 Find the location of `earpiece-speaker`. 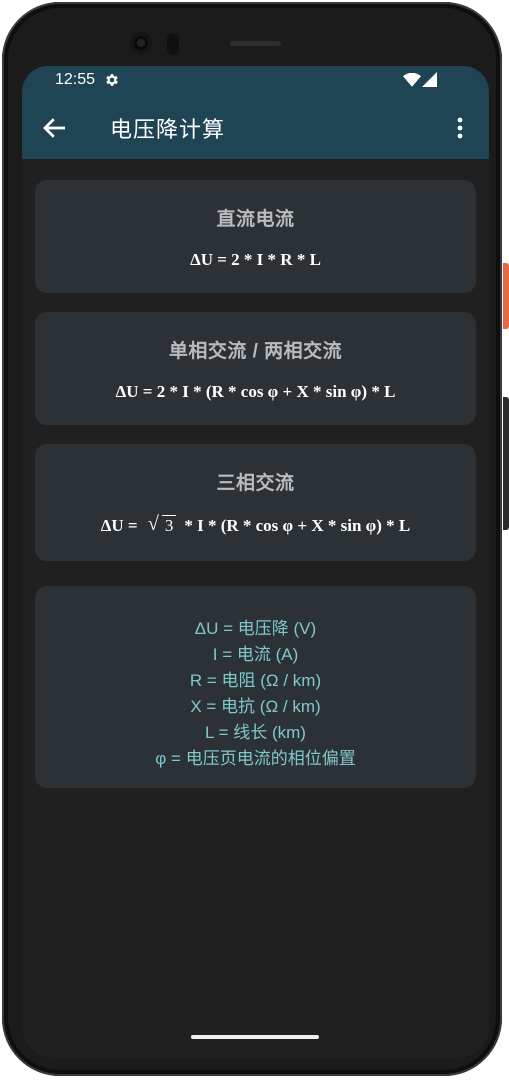

earpiece-speaker is located at coordinates (255, 43).